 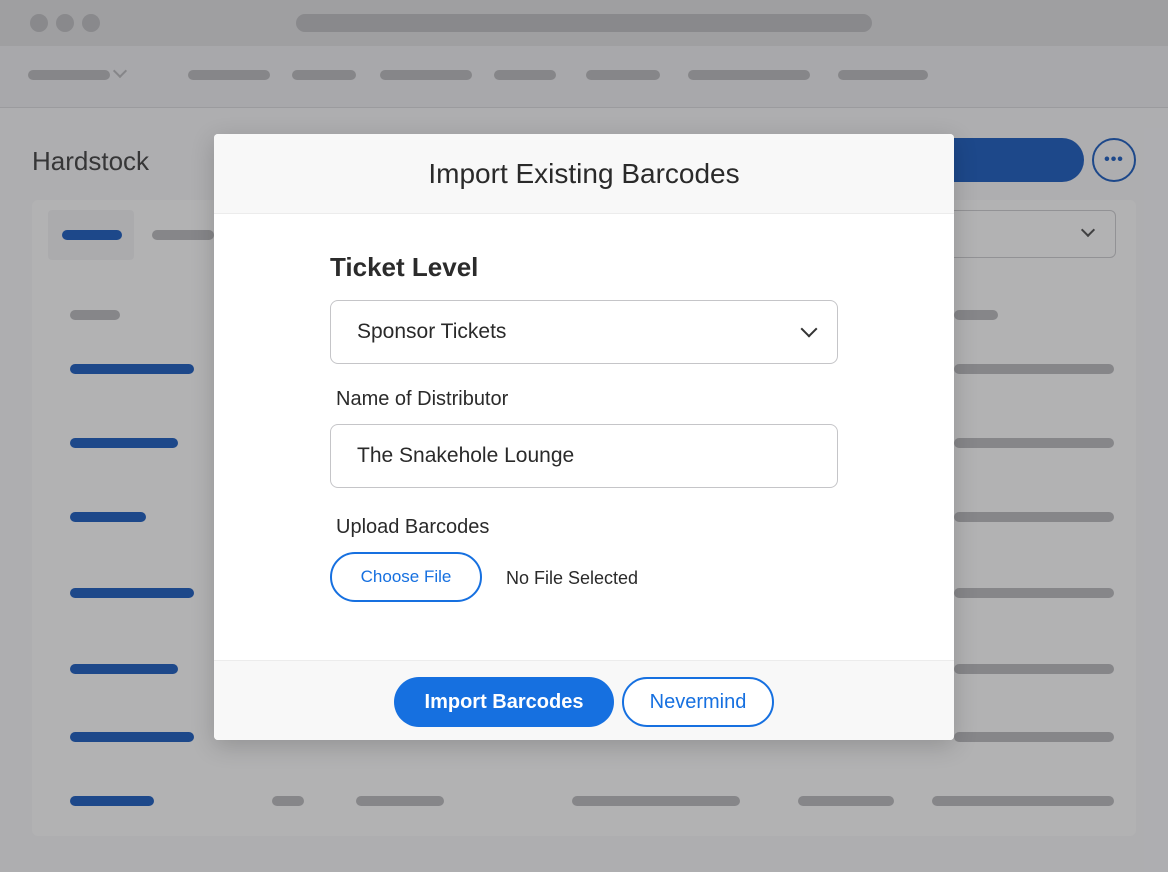 I want to click on chevron-down-icon, so click(x=809, y=329).